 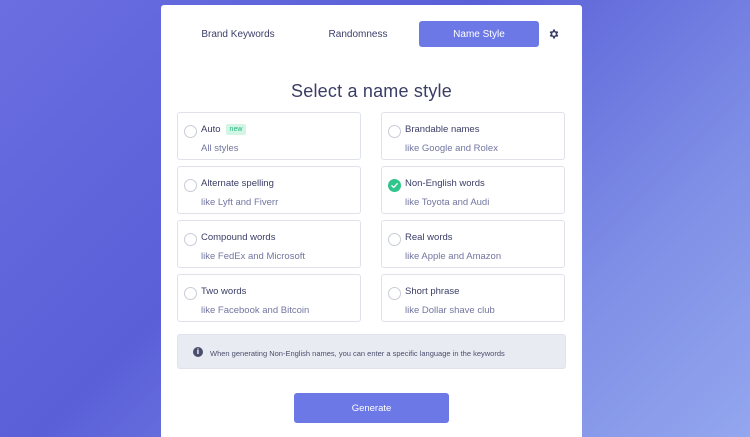 I want to click on option-brandable-names: Brandable names like Google and Rolex, so click(x=473, y=136).